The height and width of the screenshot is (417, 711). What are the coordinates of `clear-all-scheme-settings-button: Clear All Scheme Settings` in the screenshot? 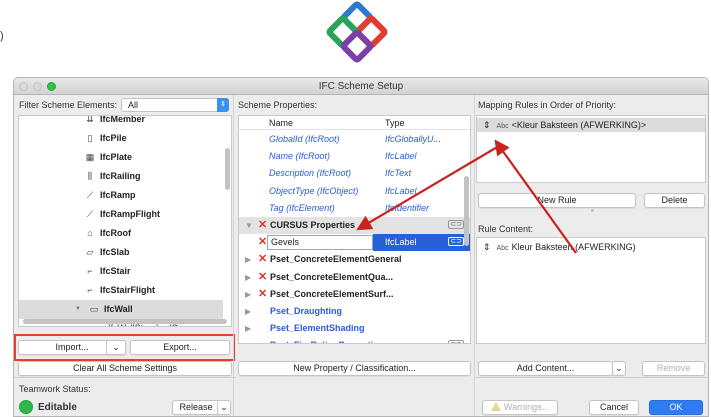 It's located at (125, 368).